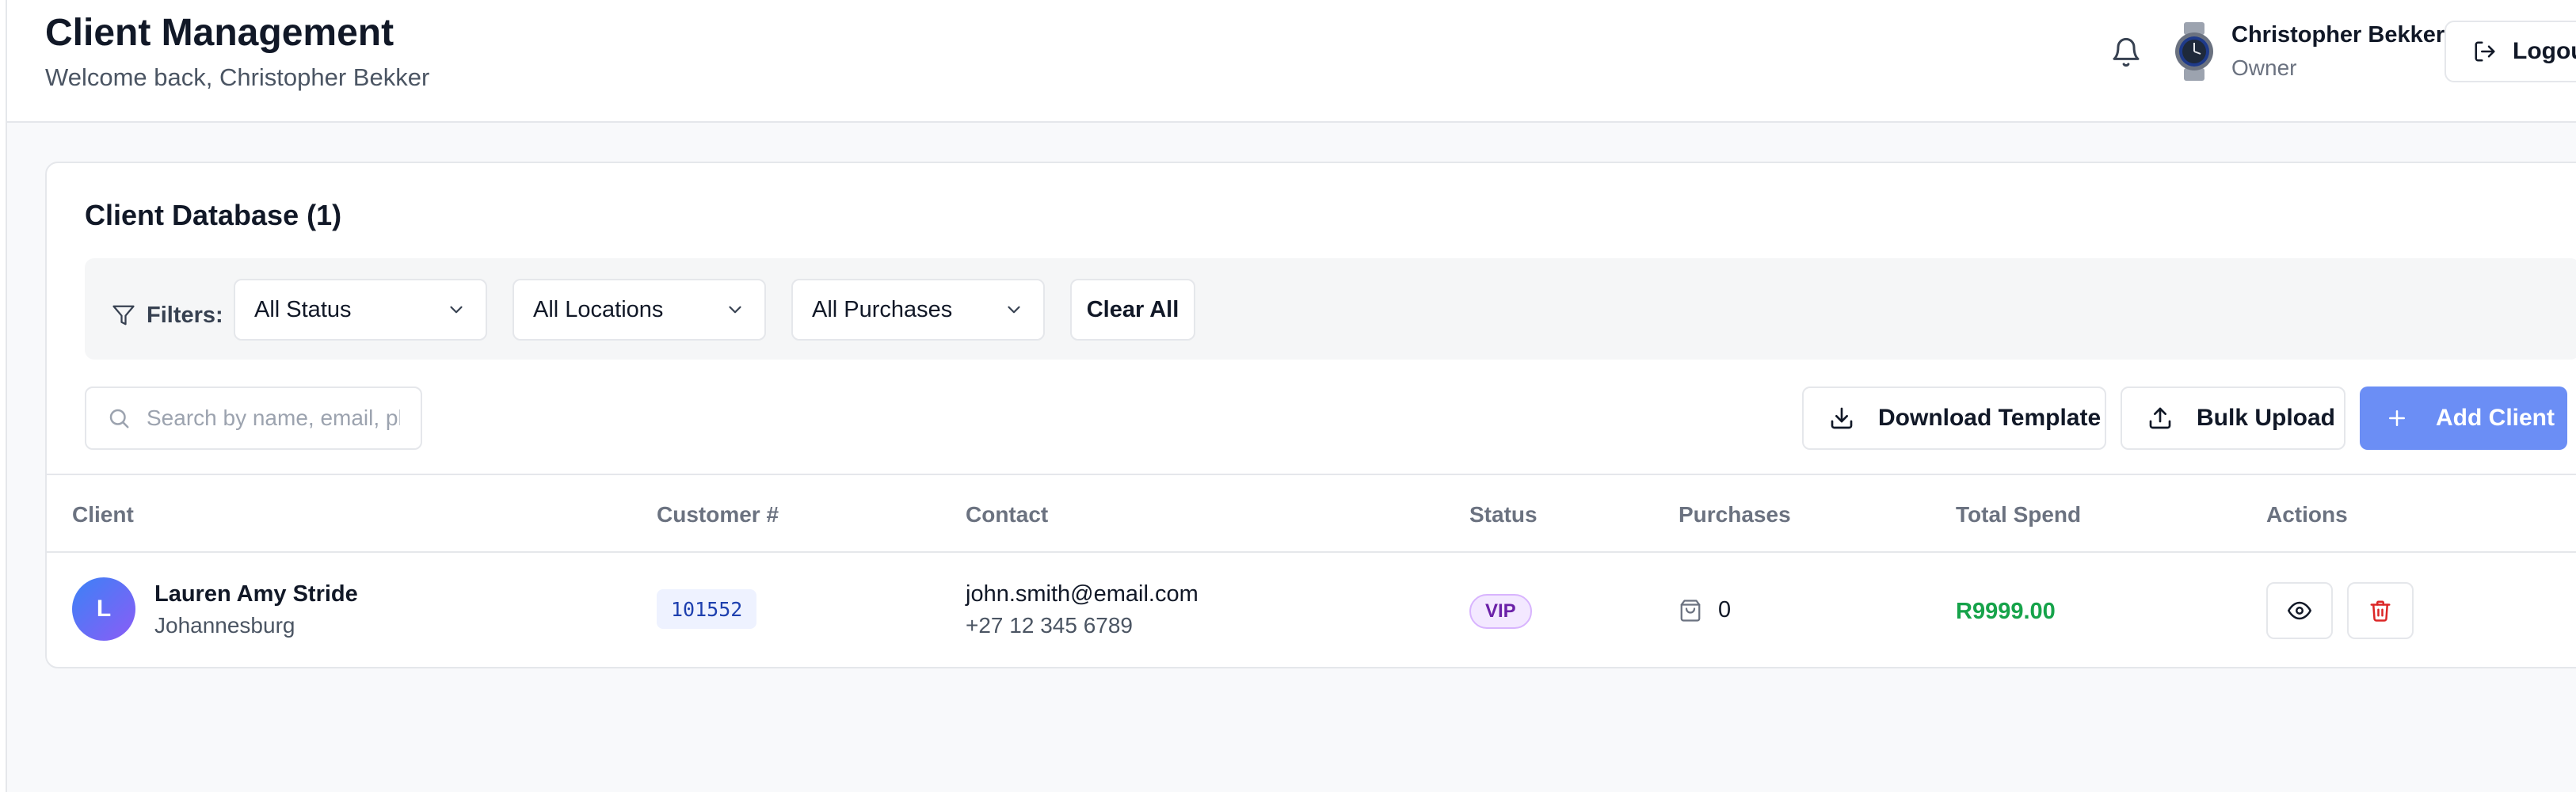 Image resolution: width=2576 pixels, height=792 pixels. I want to click on card-title: Client Database (1), so click(214, 215).